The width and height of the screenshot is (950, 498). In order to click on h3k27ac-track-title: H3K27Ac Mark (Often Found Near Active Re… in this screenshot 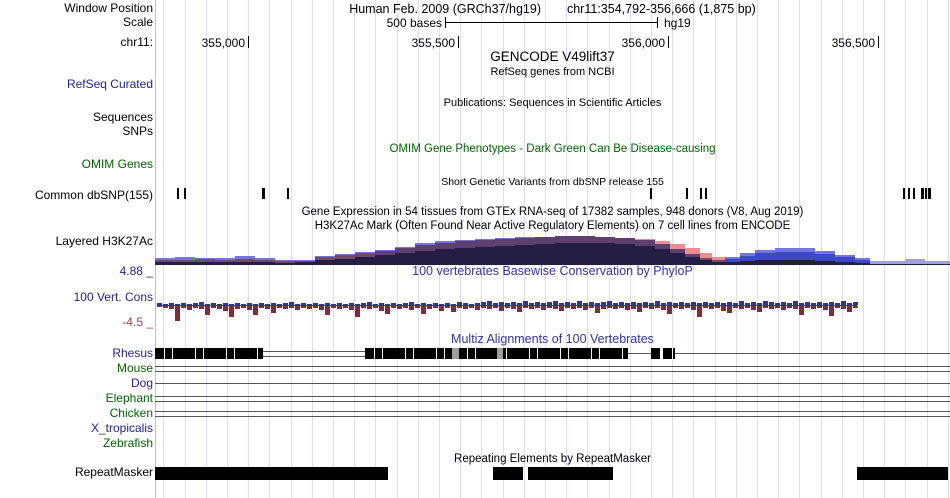, I will do `click(552, 226)`.